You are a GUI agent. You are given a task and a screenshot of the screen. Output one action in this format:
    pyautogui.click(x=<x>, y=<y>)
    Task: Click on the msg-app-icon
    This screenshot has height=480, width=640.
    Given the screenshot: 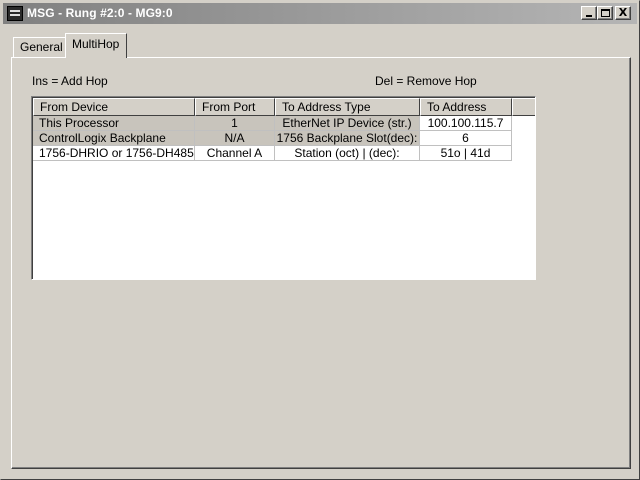 What is the action you would take?
    pyautogui.click(x=15, y=13)
    